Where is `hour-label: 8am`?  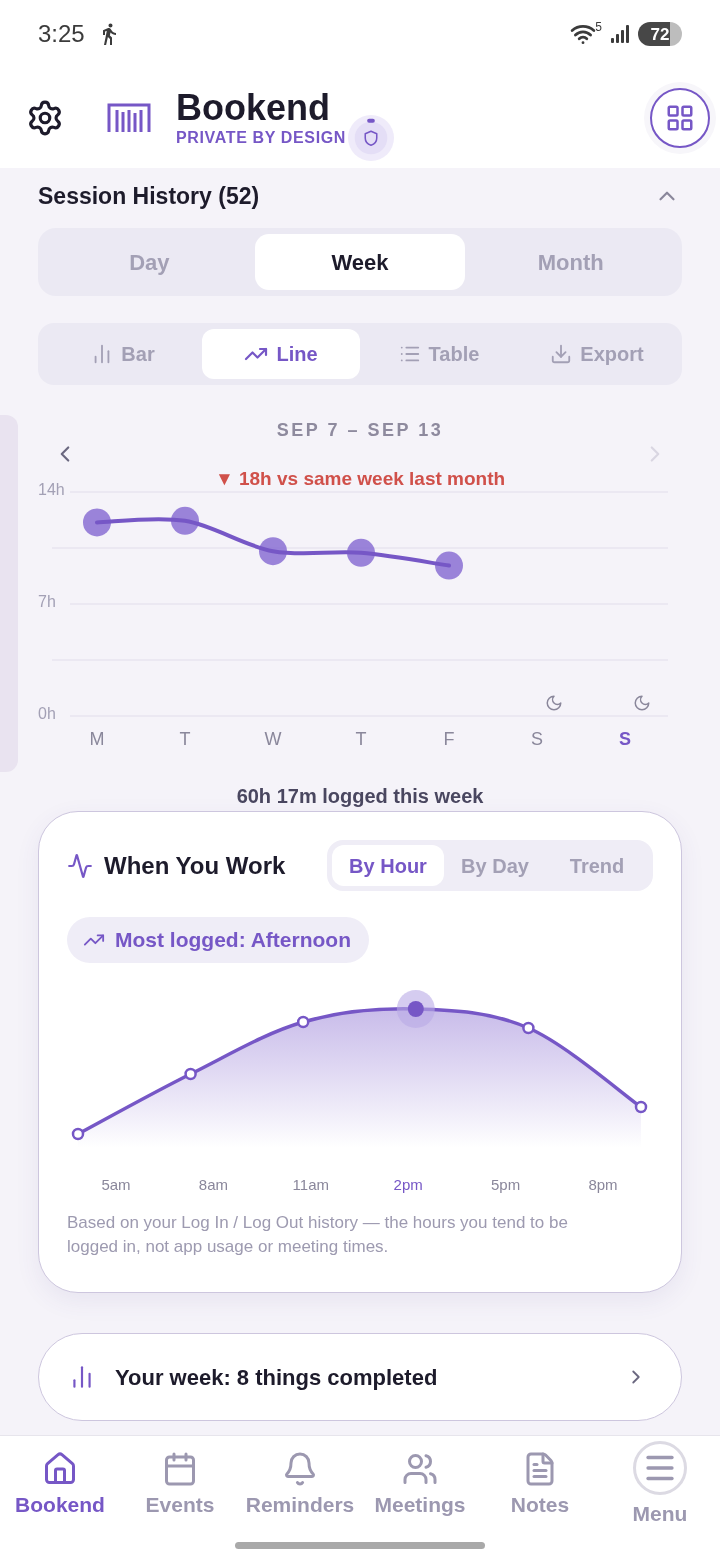 hour-label: 8am is located at coordinates (213, 1184).